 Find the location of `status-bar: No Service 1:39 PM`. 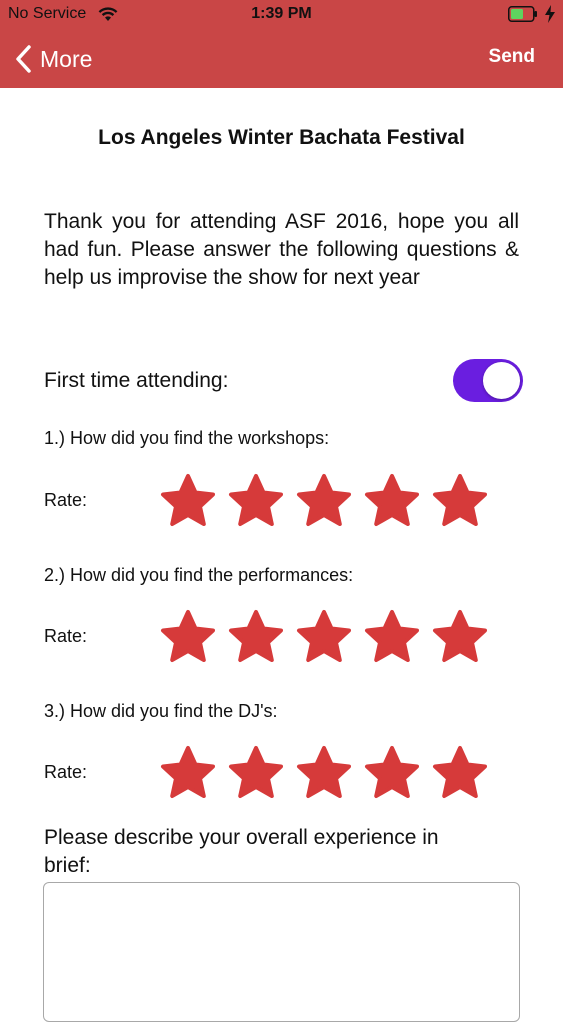

status-bar: No Service 1:39 PM is located at coordinates (281, 15).